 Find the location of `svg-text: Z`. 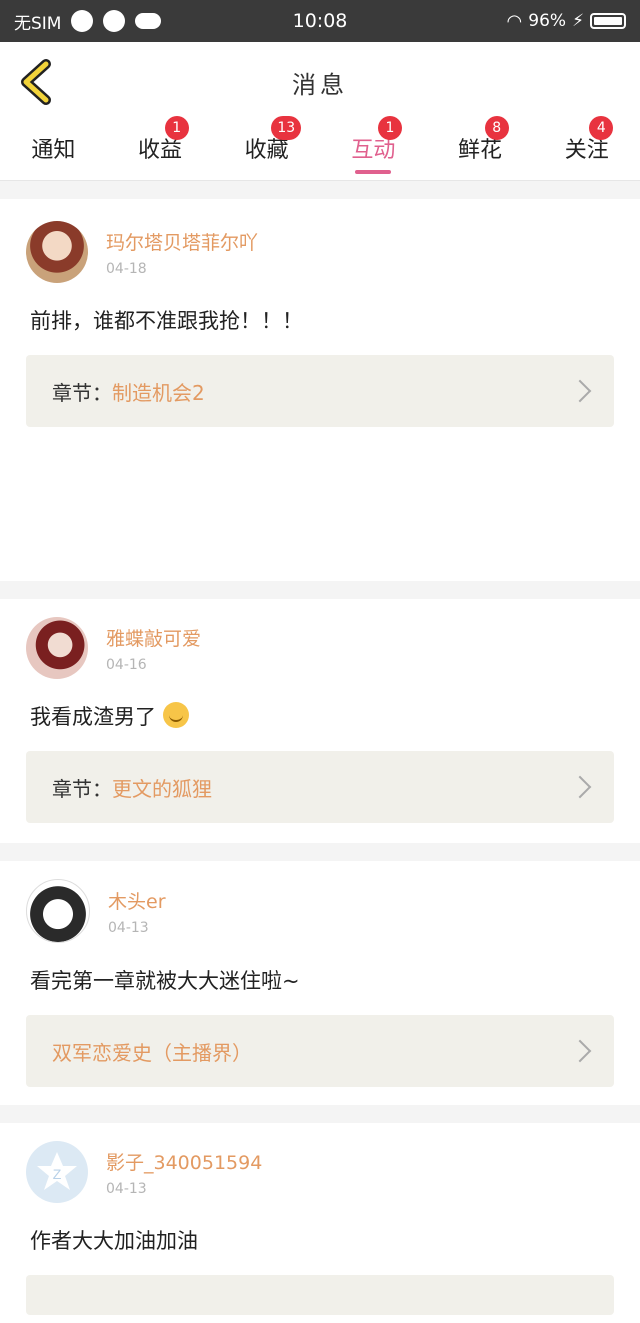

svg-text: Z is located at coordinates (57, 1174).